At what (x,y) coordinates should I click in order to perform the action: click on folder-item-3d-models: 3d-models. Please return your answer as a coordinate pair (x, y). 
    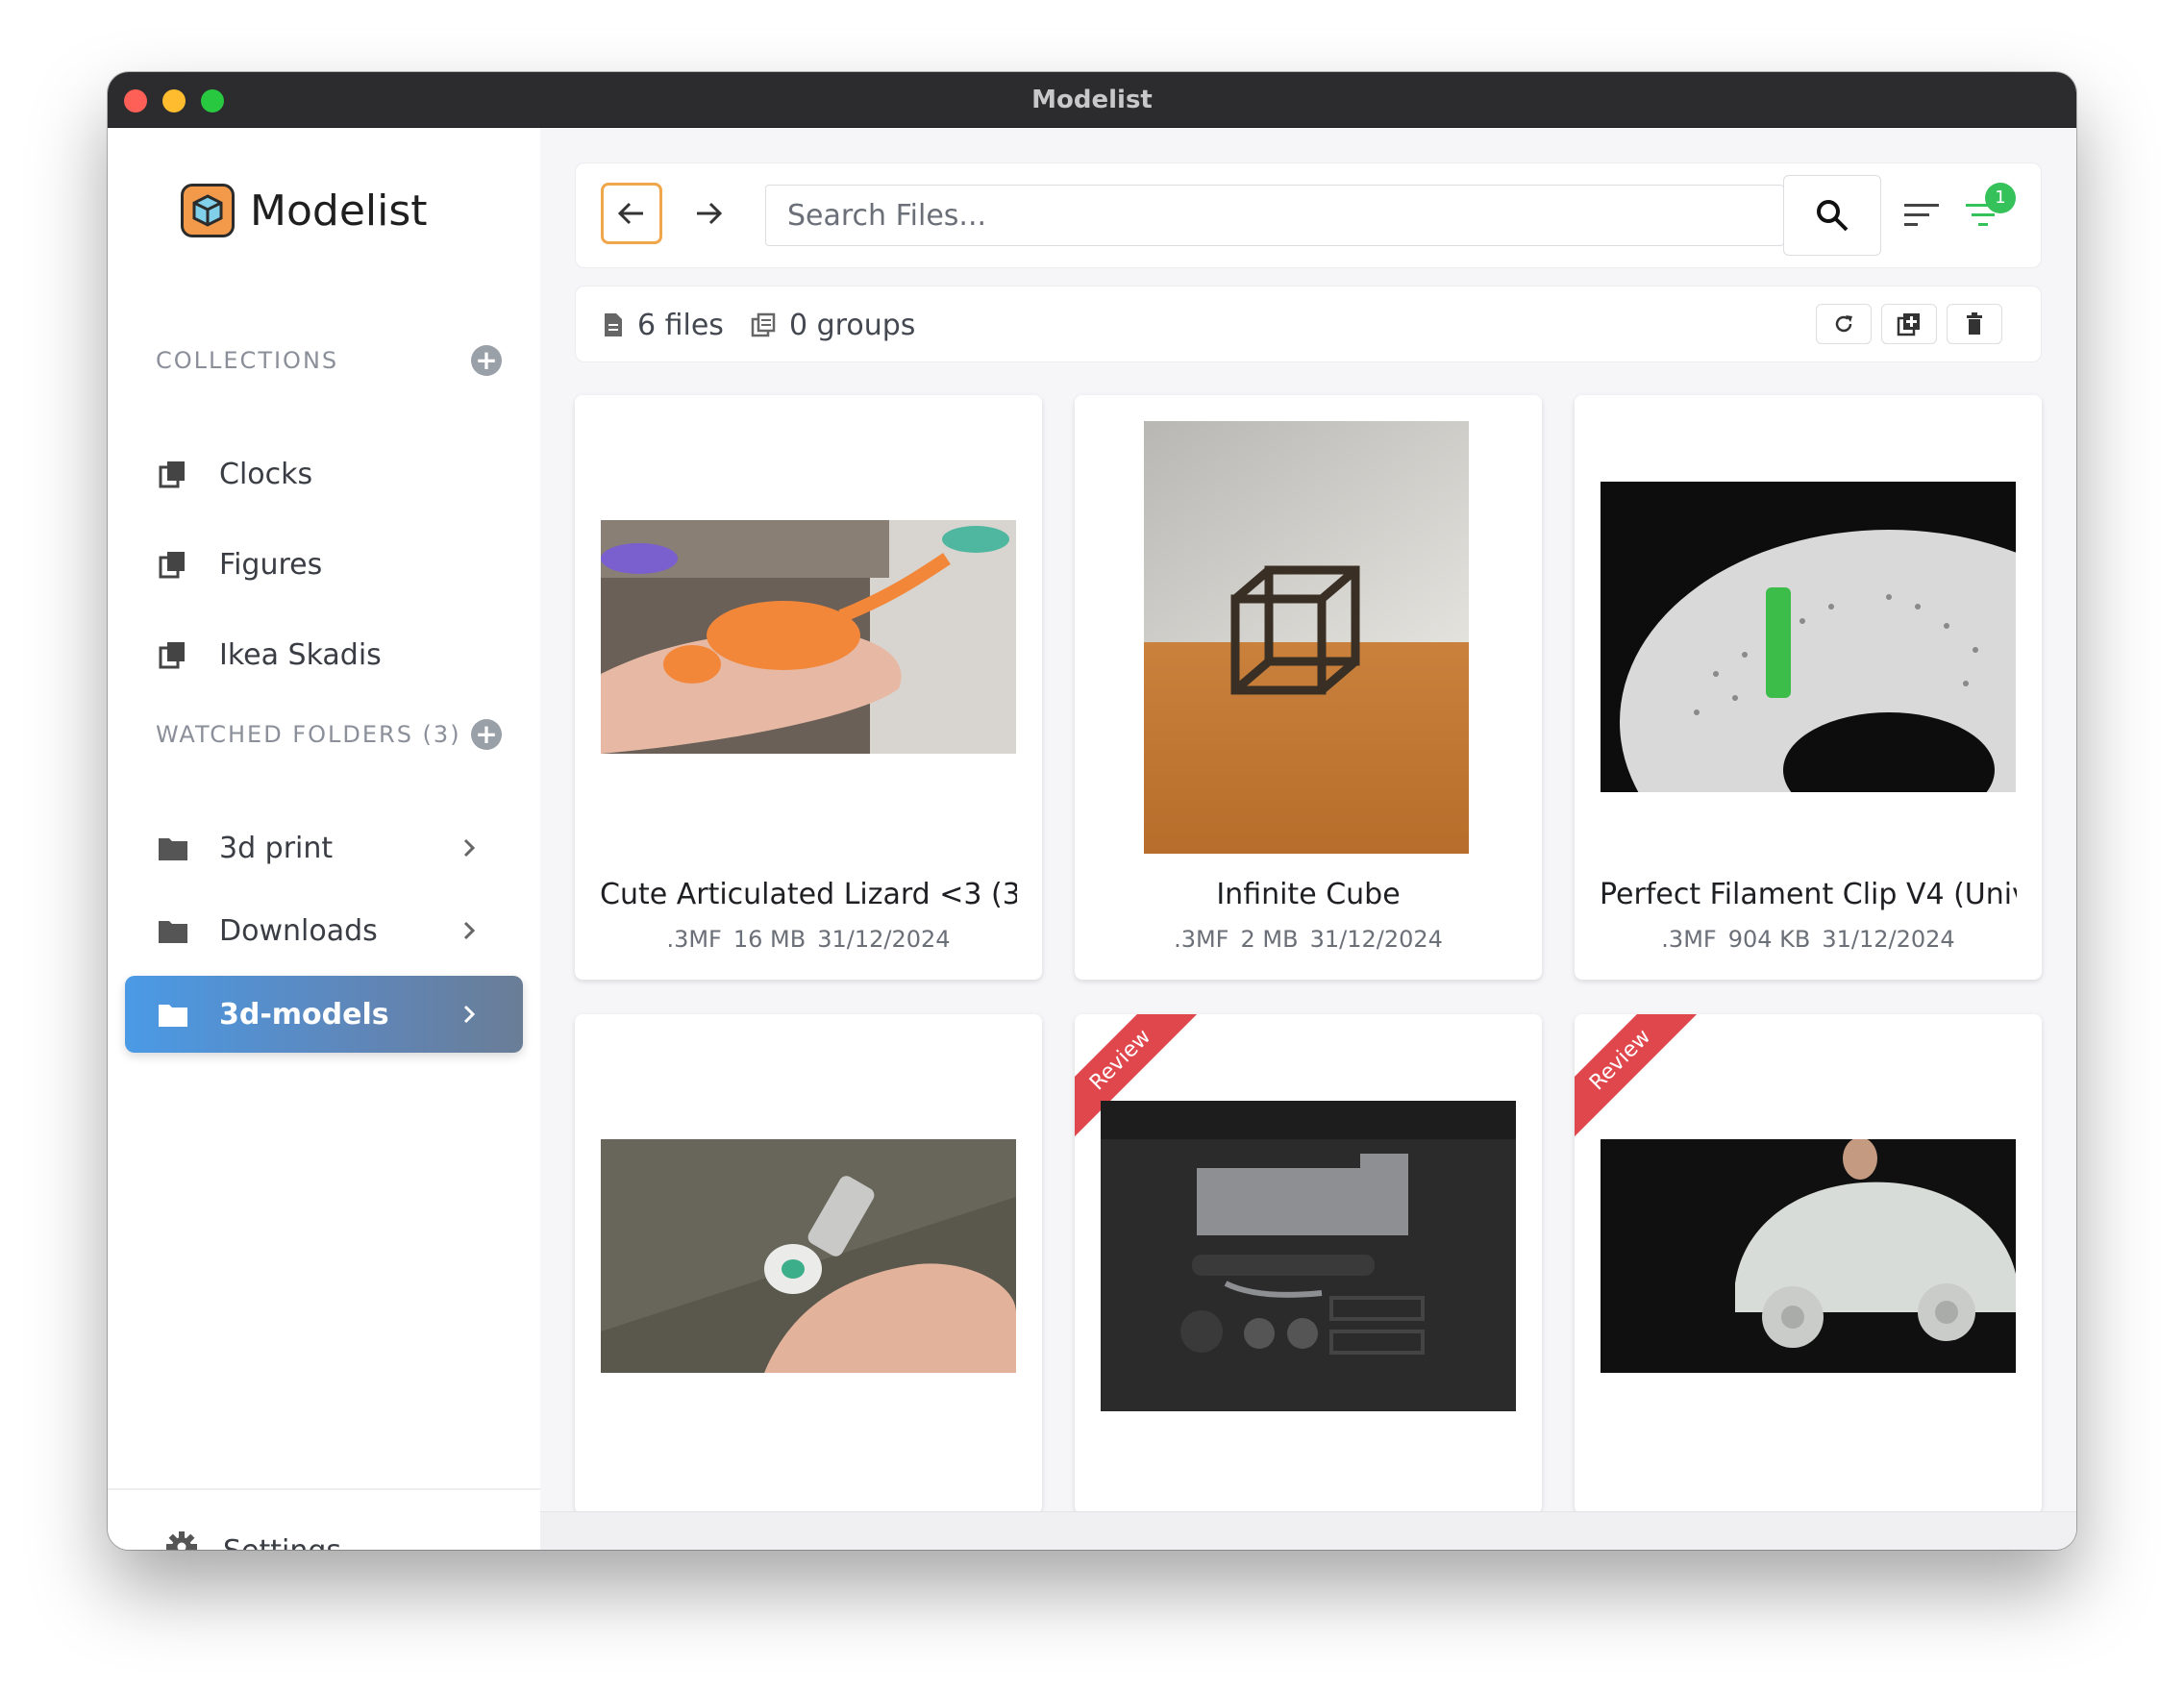
    Looking at the image, I should click on (324, 1014).